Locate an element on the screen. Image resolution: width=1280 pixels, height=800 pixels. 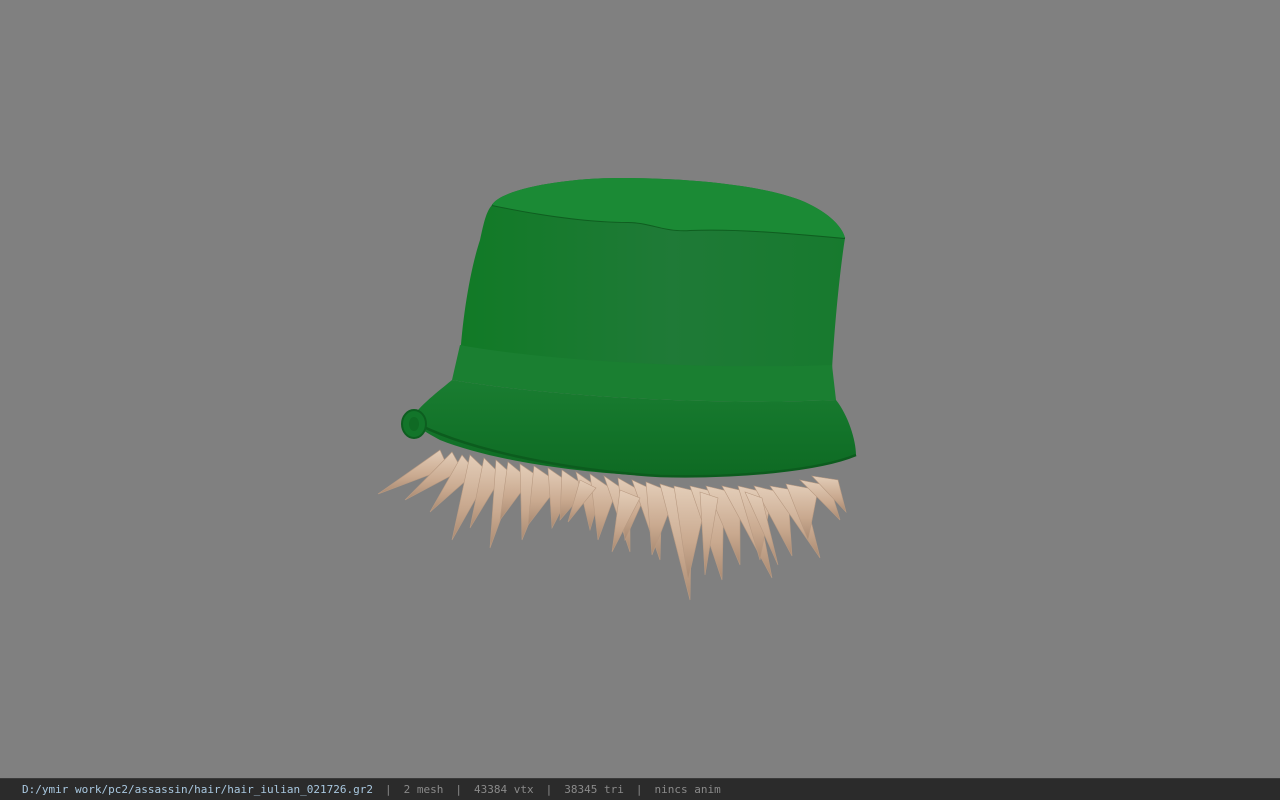
animation-status: nincs anim is located at coordinates (687, 789).